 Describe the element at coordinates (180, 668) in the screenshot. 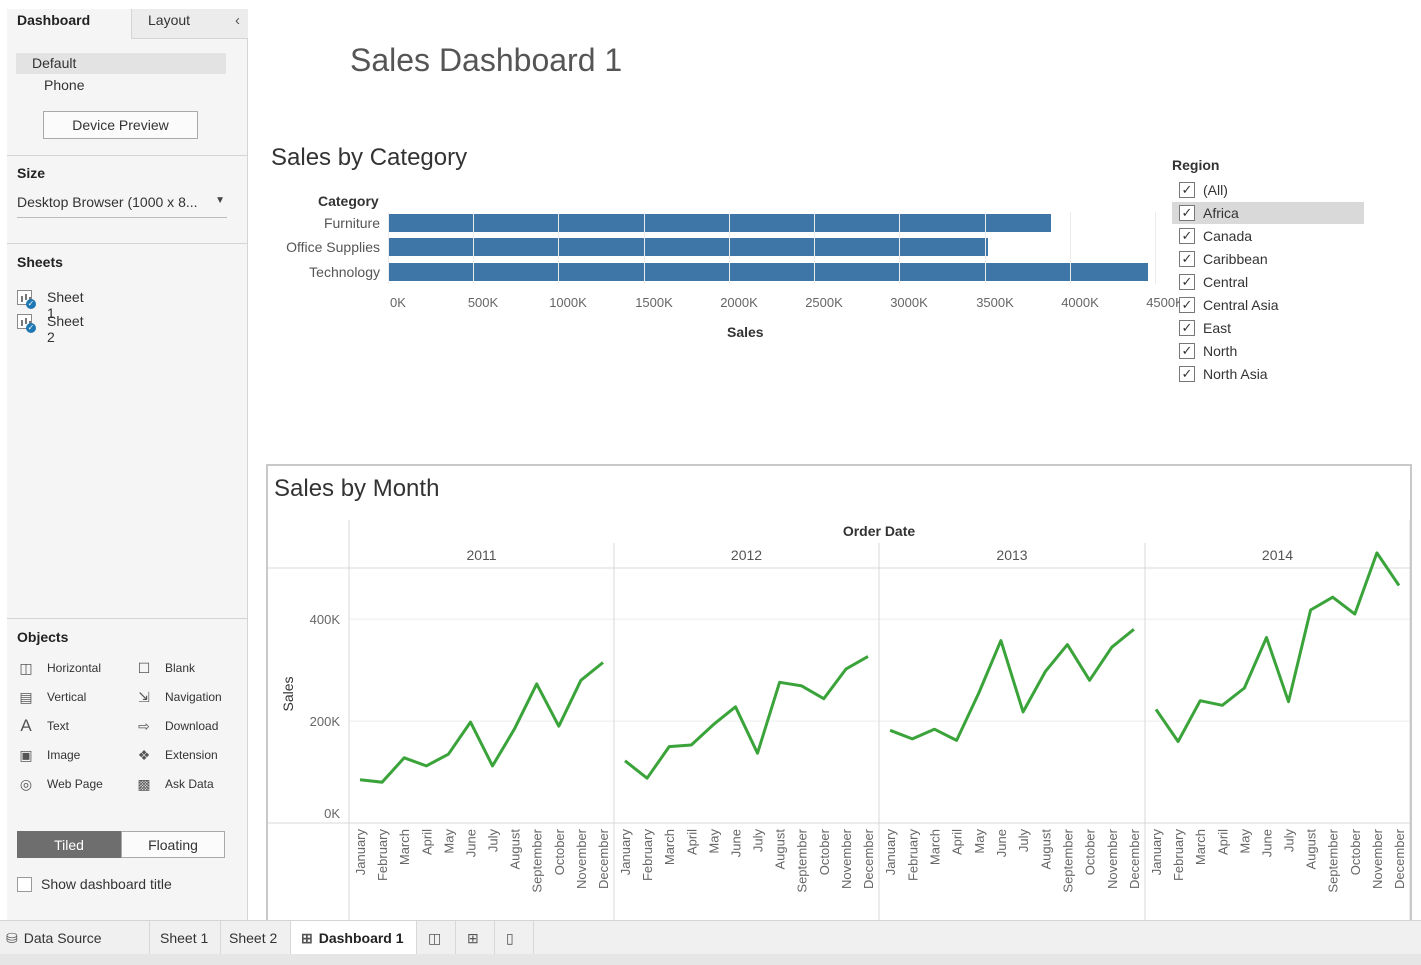

I see `object-label: Blank` at that location.